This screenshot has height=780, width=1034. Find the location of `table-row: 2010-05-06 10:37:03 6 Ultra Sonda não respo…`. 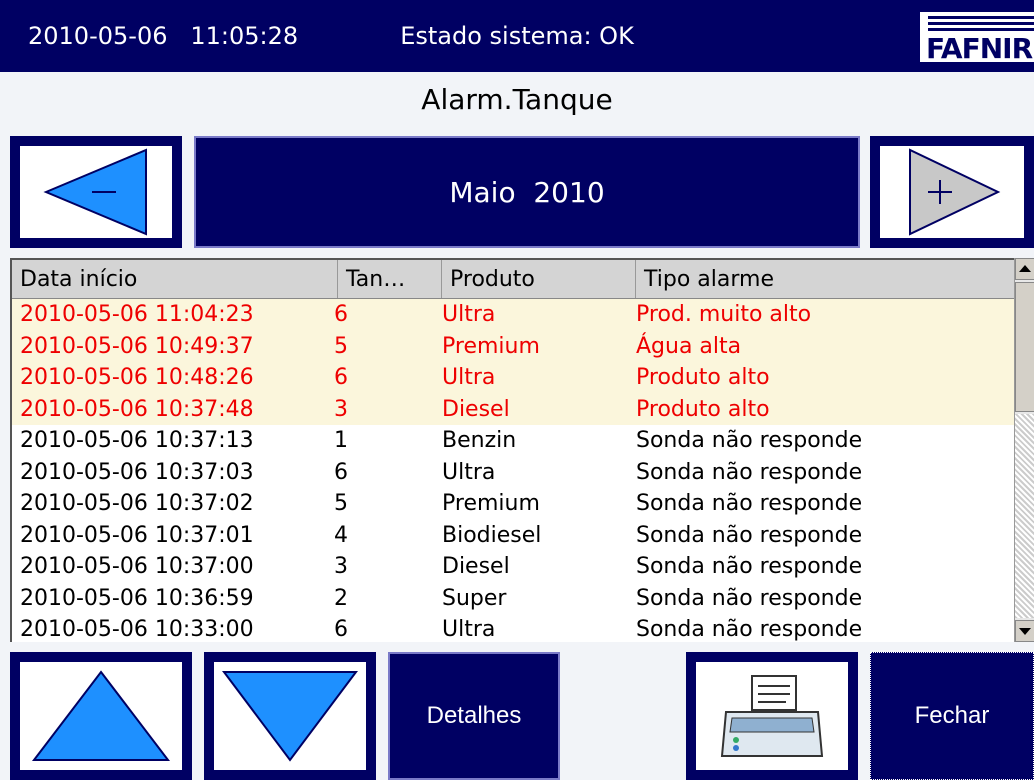

table-row: 2010-05-06 10:37:03 6 Ultra Sonda não respo… is located at coordinates (514, 472).